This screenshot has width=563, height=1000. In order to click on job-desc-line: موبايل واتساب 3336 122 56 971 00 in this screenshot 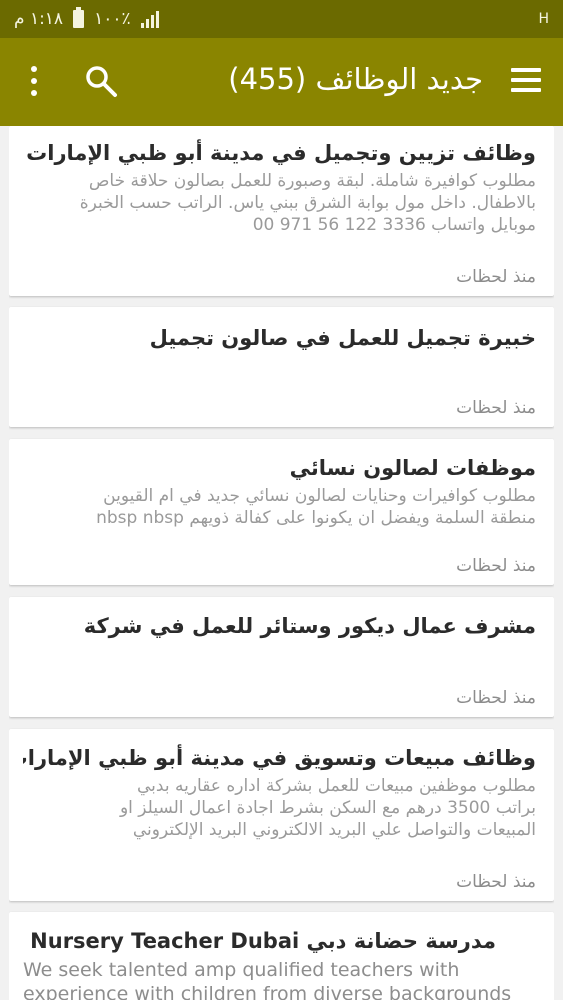, I will do `click(394, 225)`.